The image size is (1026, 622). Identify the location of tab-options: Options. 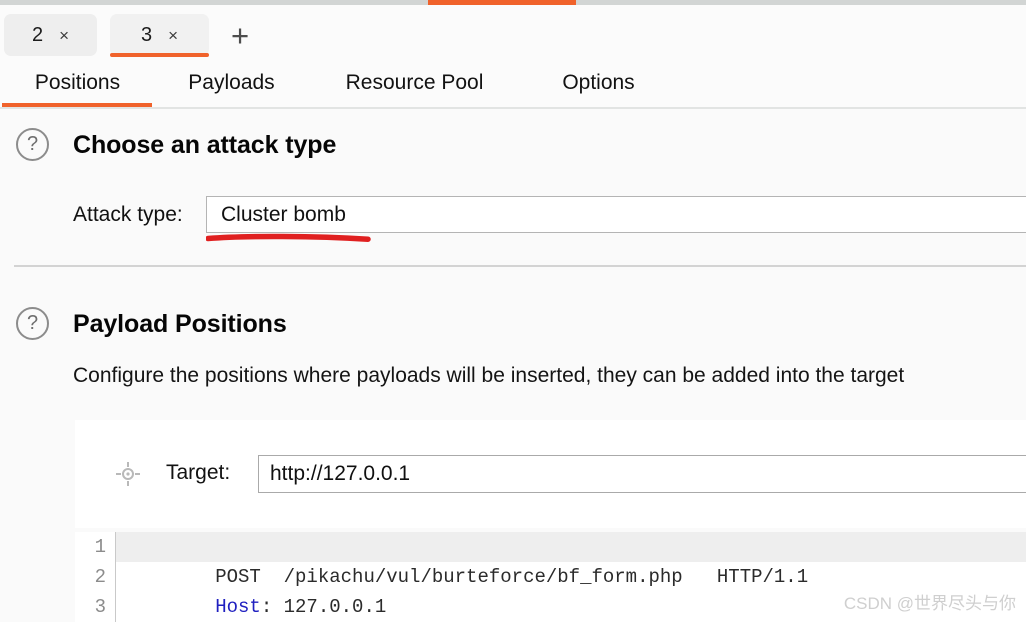
(598, 82).